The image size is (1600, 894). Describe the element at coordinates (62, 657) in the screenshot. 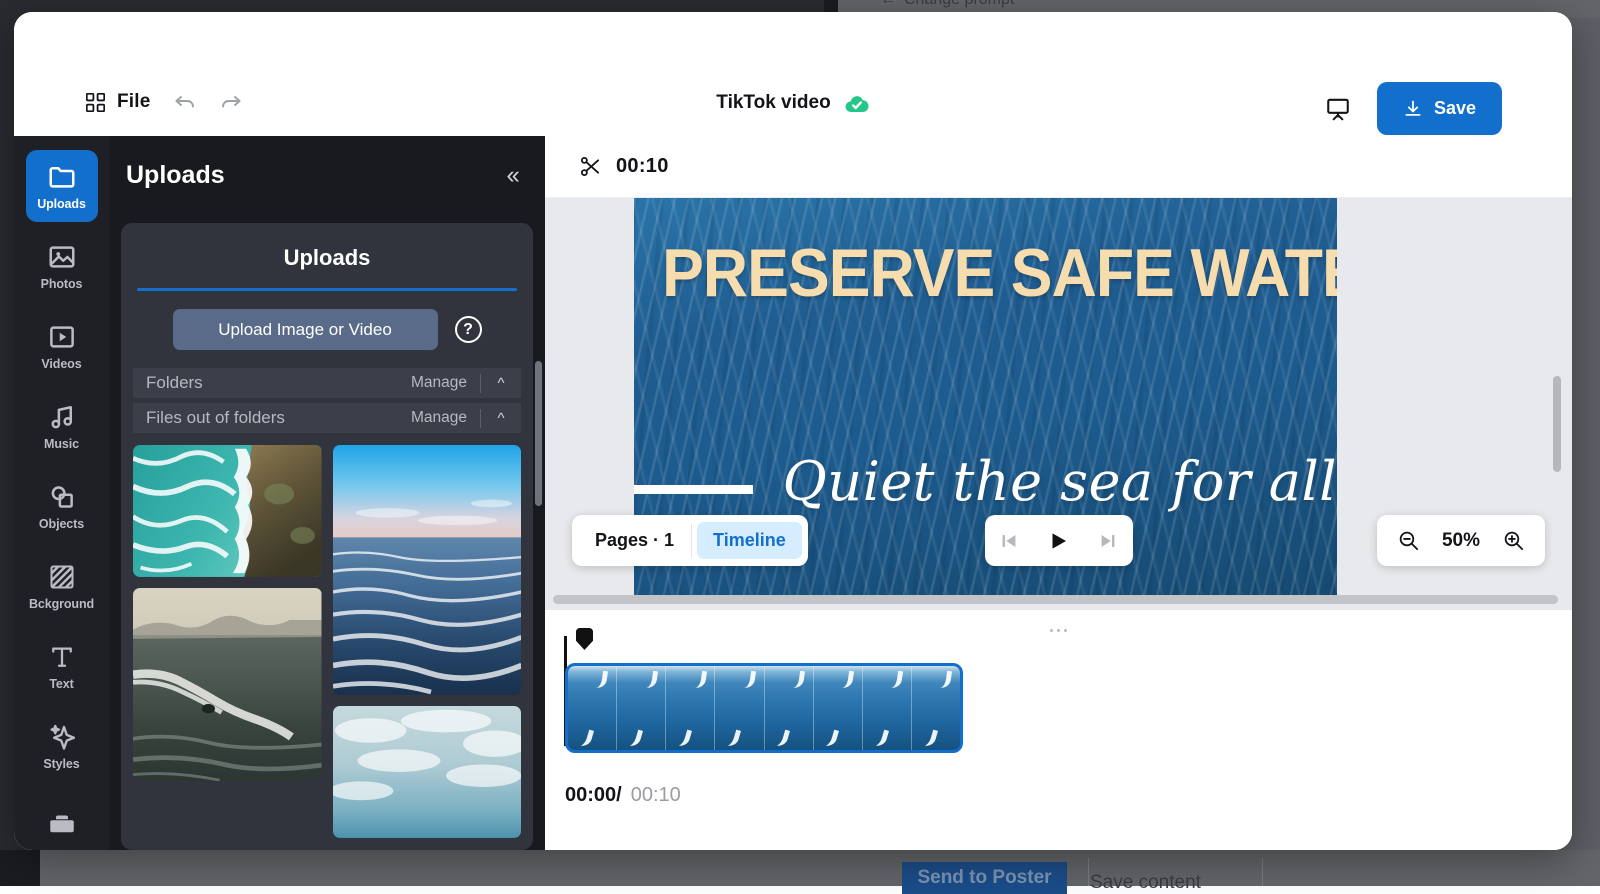

I see `text-t-icon` at that location.